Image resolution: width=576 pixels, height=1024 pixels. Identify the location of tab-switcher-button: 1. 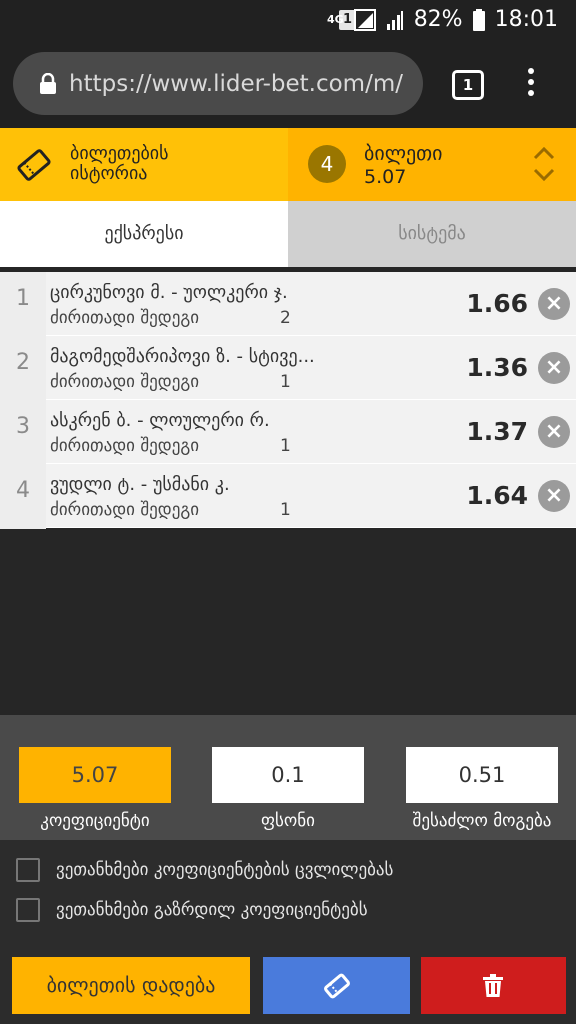
(468, 85).